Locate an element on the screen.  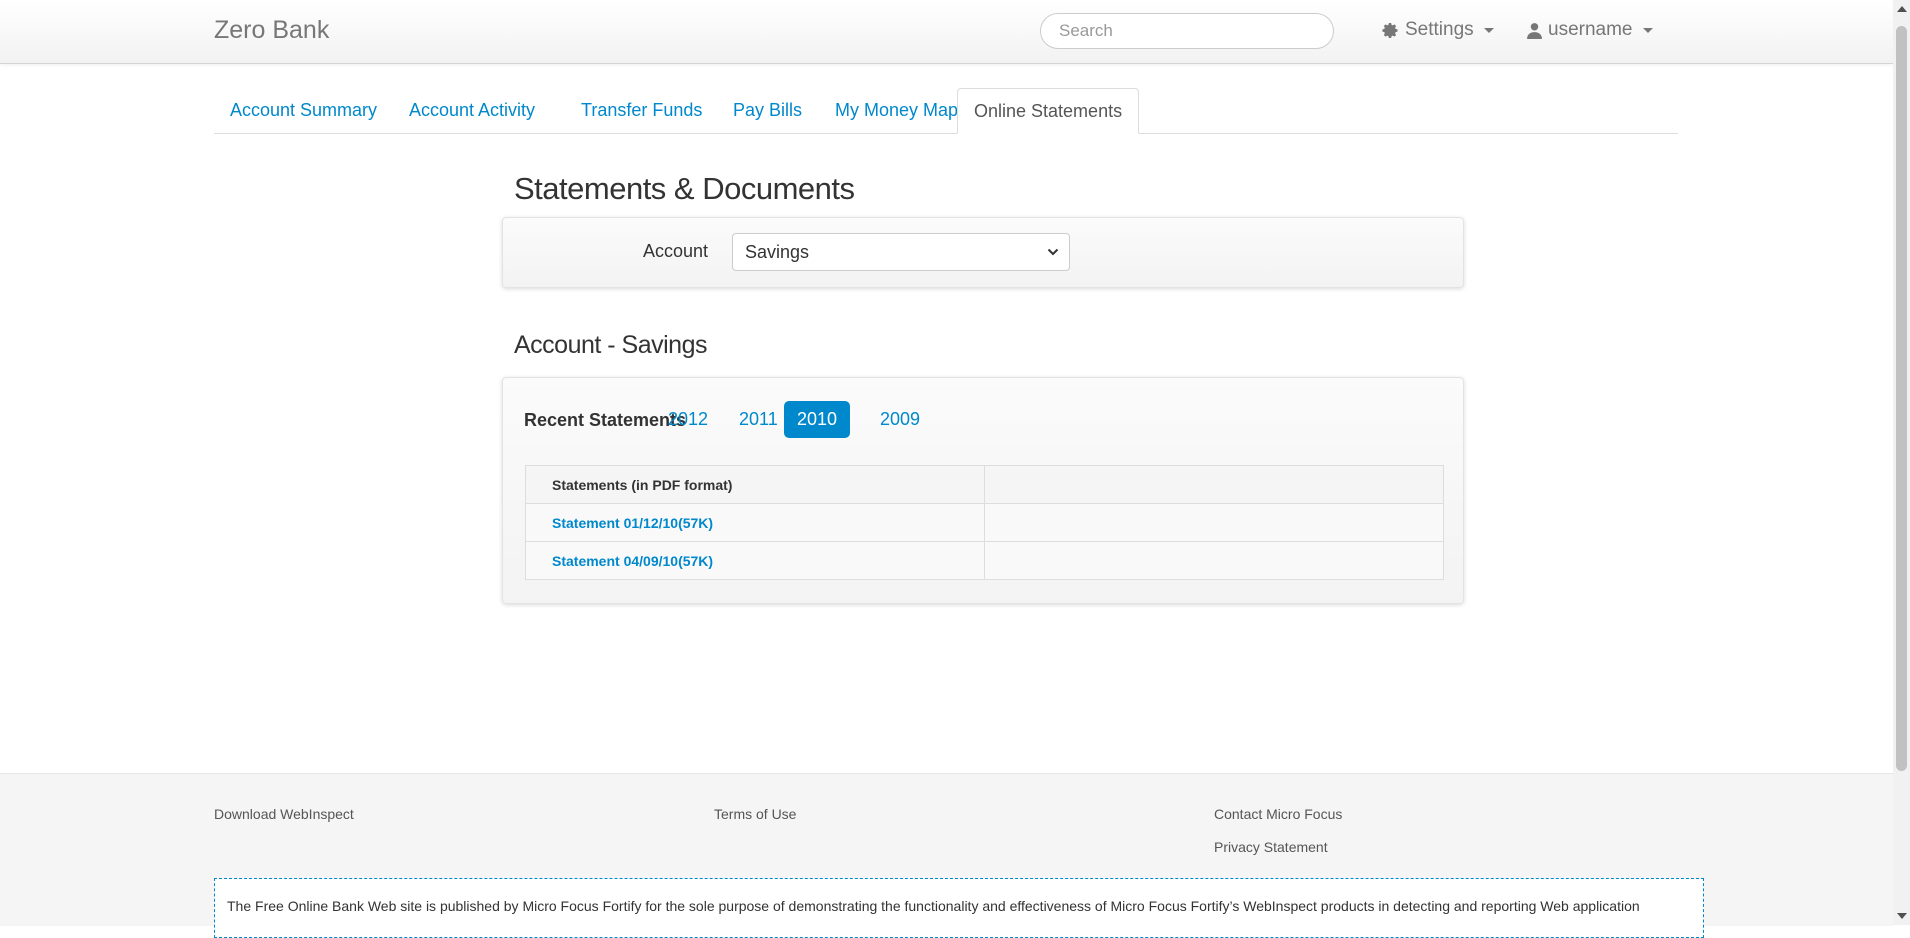
scroll-down-arrow-icon is located at coordinates (1902, 916).